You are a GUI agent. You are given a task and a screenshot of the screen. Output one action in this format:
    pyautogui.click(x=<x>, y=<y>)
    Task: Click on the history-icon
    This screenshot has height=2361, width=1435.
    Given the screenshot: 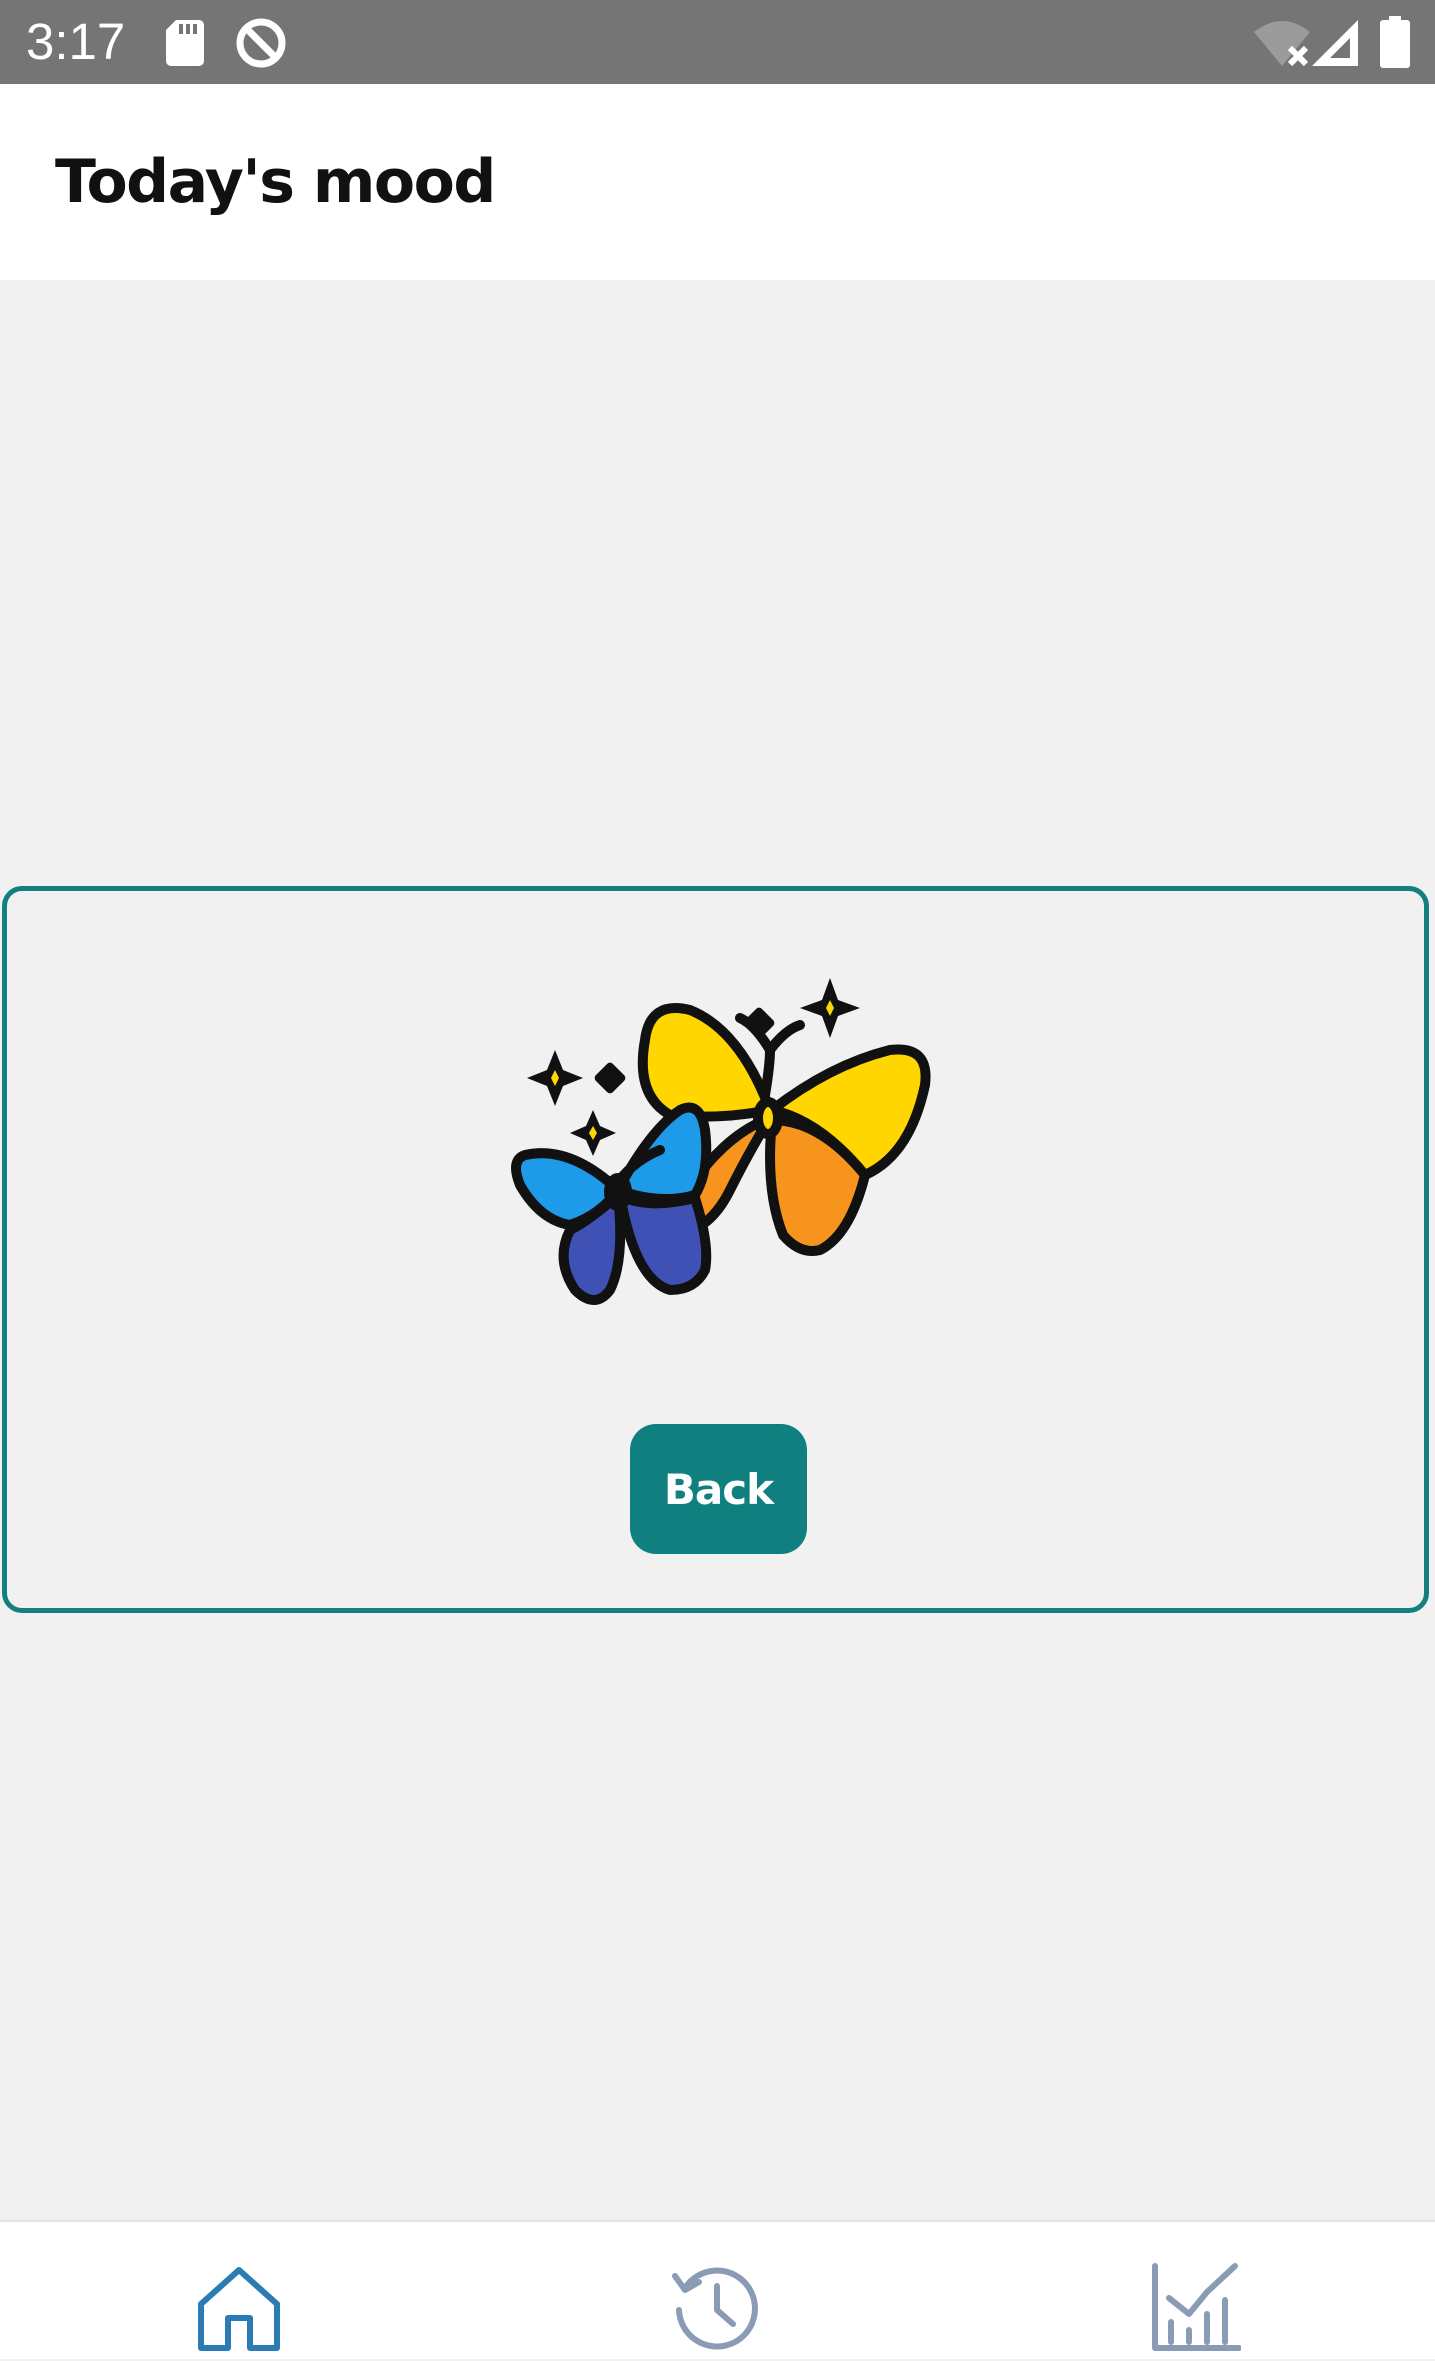 What is the action you would take?
    pyautogui.click(x=715, y=2308)
    